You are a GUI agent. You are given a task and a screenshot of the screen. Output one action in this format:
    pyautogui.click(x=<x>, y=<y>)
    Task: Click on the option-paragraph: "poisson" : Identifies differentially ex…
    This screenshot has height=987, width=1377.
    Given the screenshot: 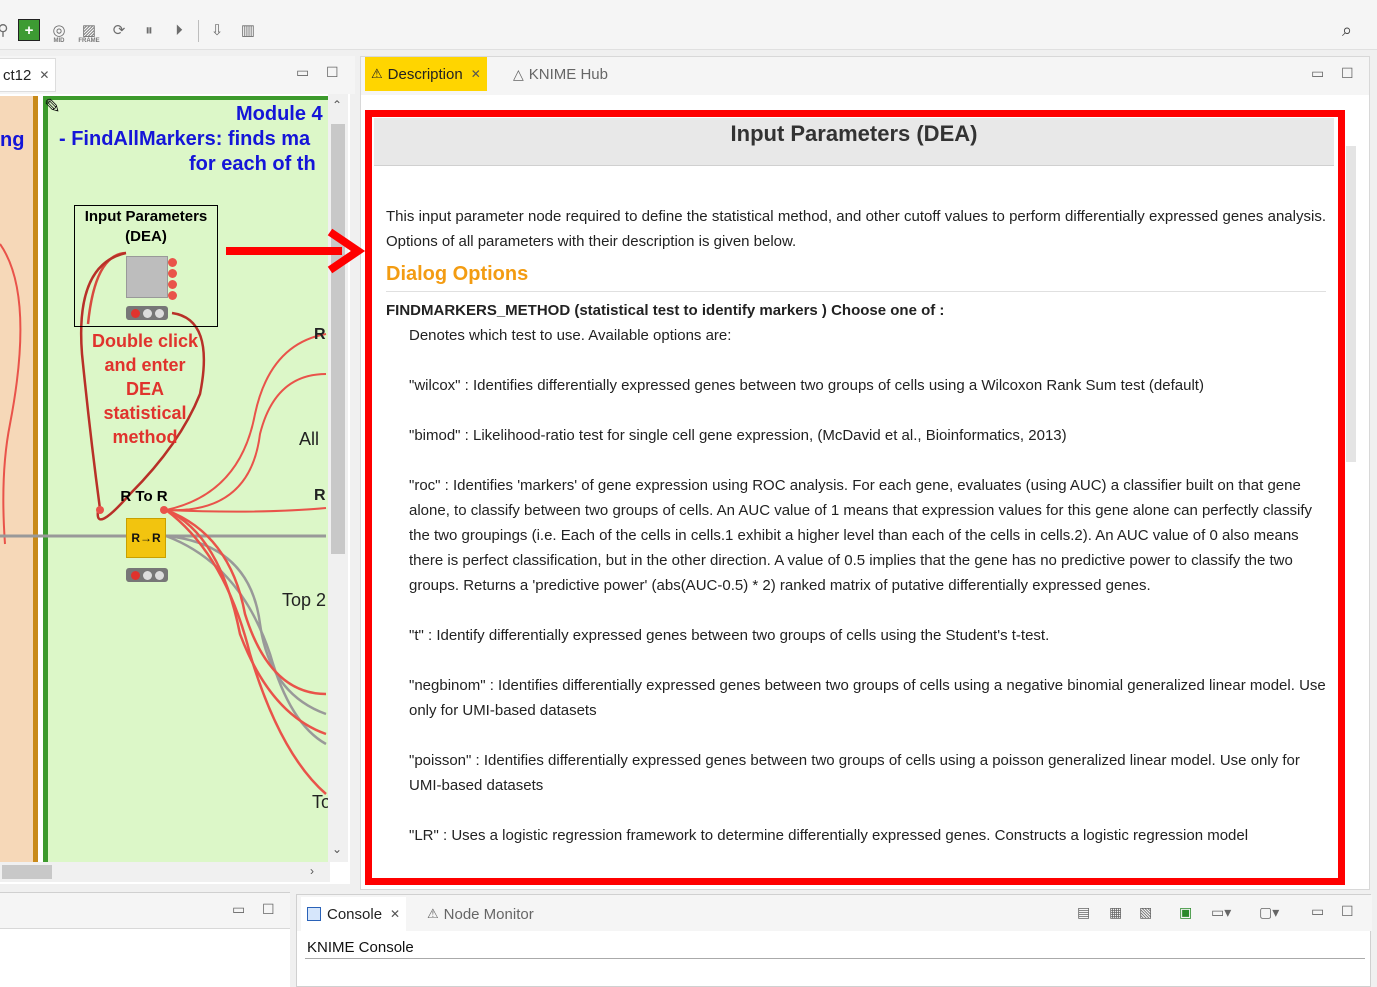 What is the action you would take?
    pyautogui.click(x=854, y=773)
    